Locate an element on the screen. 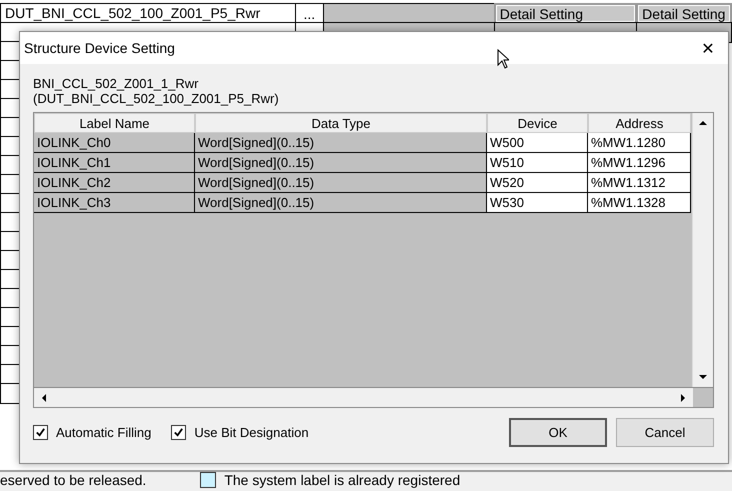 The height and width of the screenshot is (491, 732). window-title: Structure Device Setting is located at coordinates (100, 48).